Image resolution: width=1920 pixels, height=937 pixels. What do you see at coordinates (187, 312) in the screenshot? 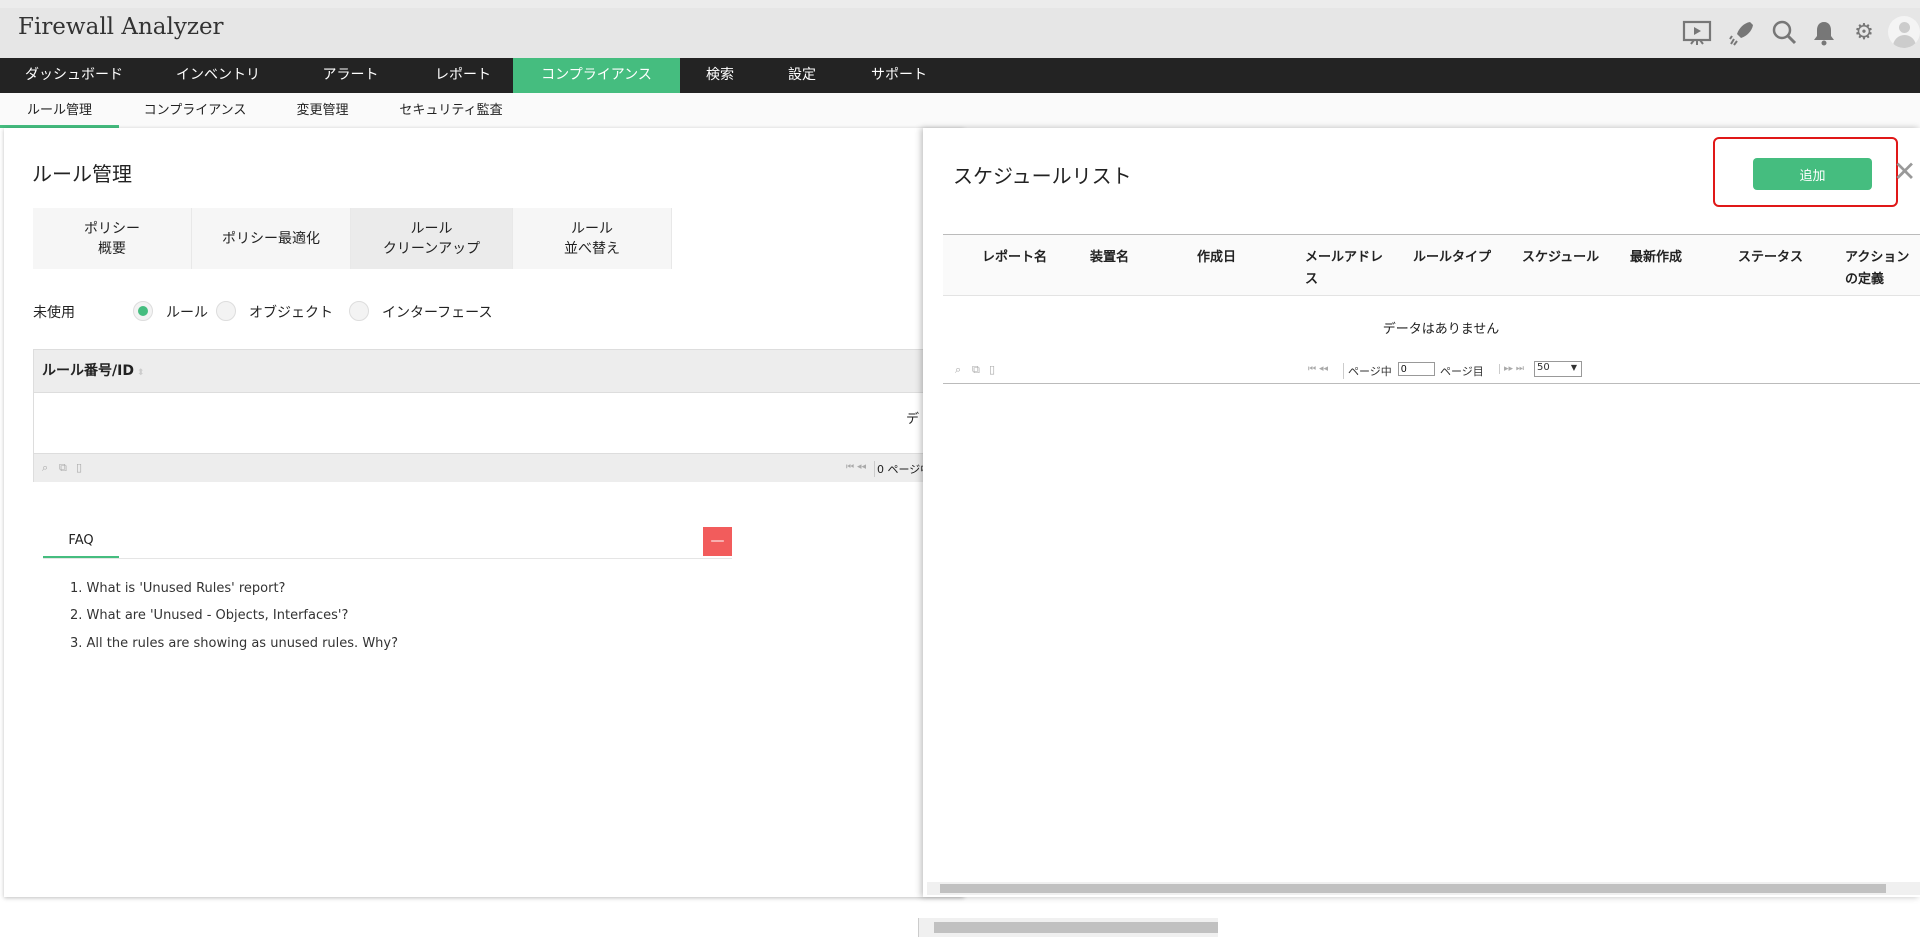
I see `radio-rules-label: ルール` at bounding box center [187, 312].